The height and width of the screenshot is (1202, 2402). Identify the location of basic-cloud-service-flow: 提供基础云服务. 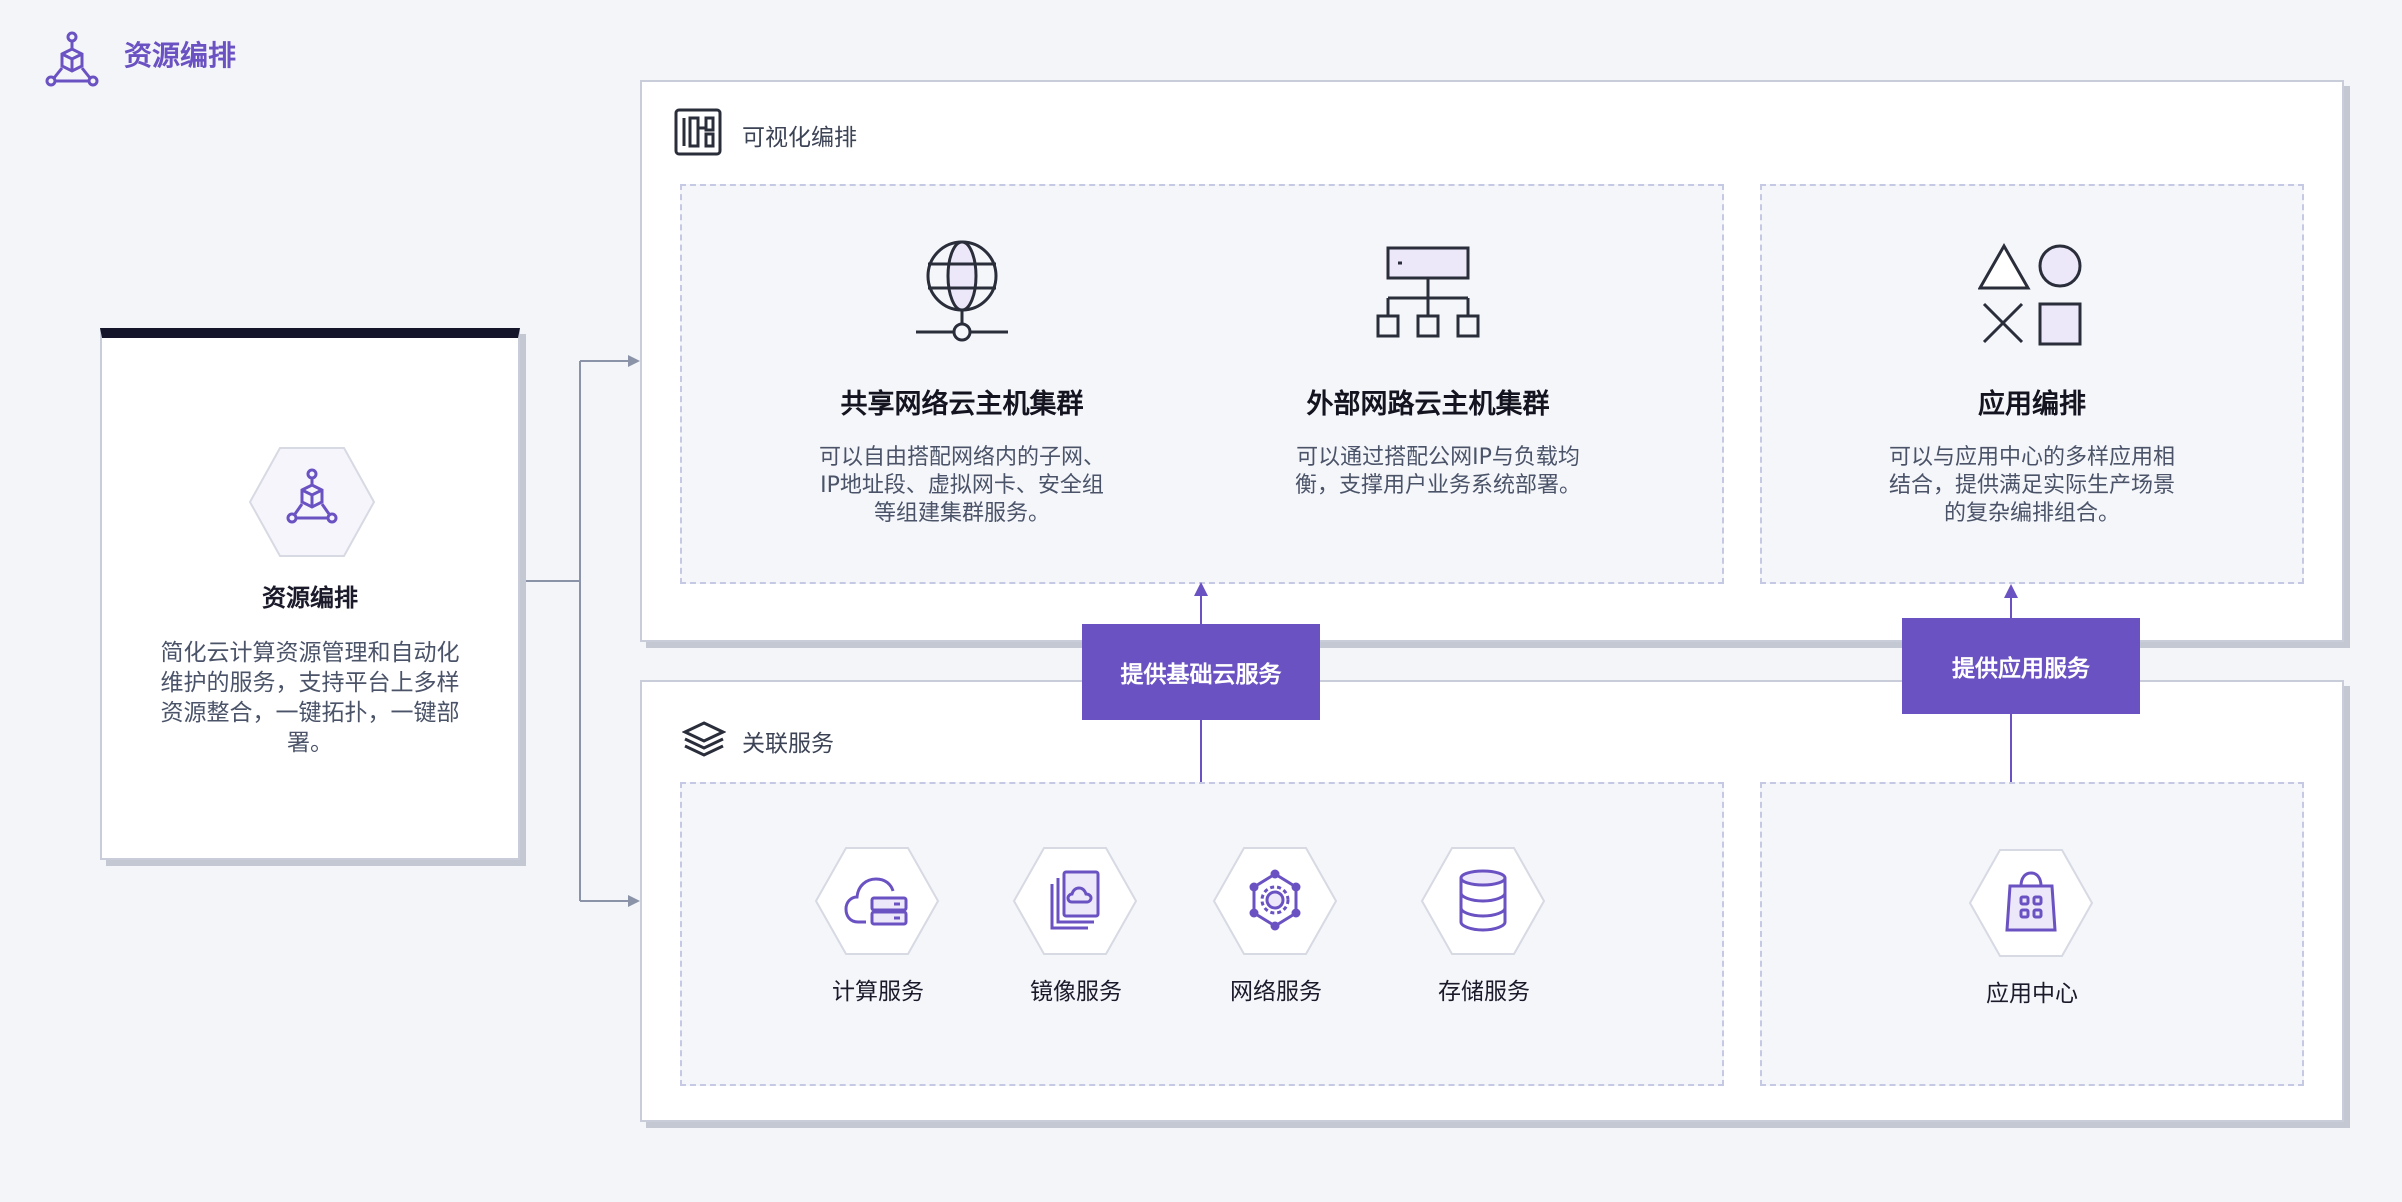
(1201, 672).